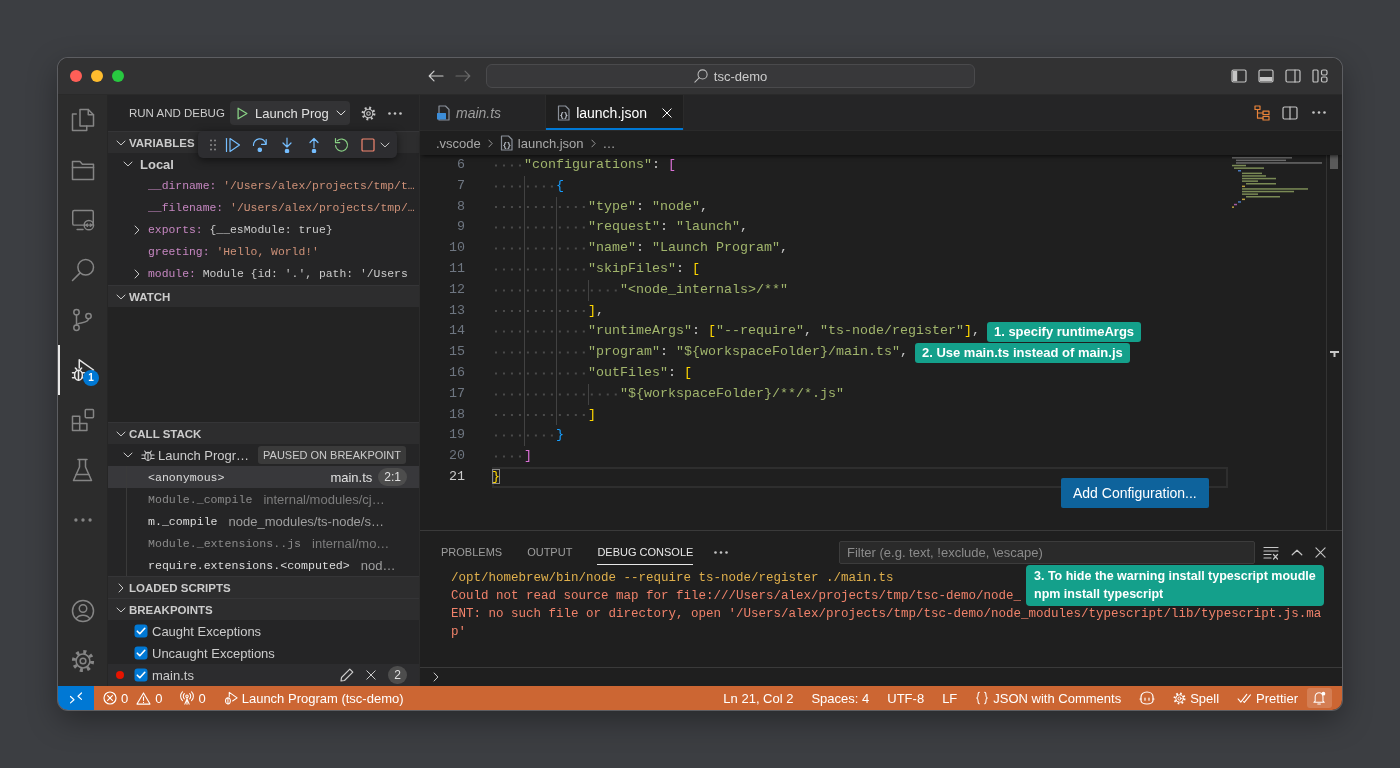 The width and height of the screenshot is (1400, 768). Describe the element at coordinates (313, 698) in the screenshot. I see `status-bar-item: Launch Program (tsc-demo)` at that location.